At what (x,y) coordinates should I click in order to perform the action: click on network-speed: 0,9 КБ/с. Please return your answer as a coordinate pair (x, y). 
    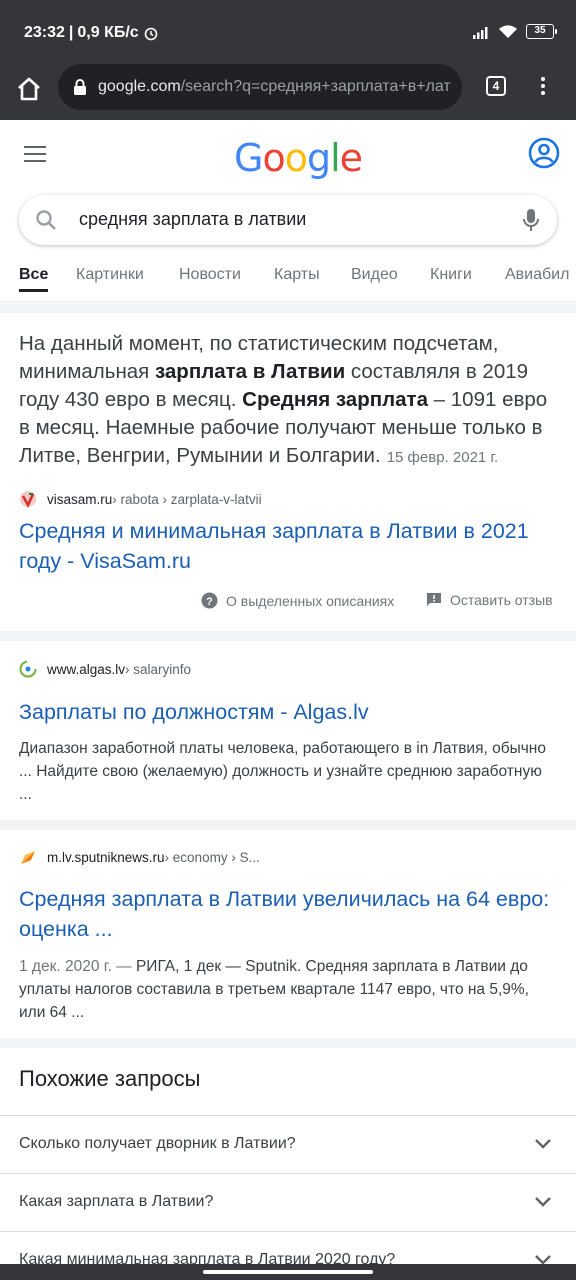
    Looking at the image, I should click on (108, 32).